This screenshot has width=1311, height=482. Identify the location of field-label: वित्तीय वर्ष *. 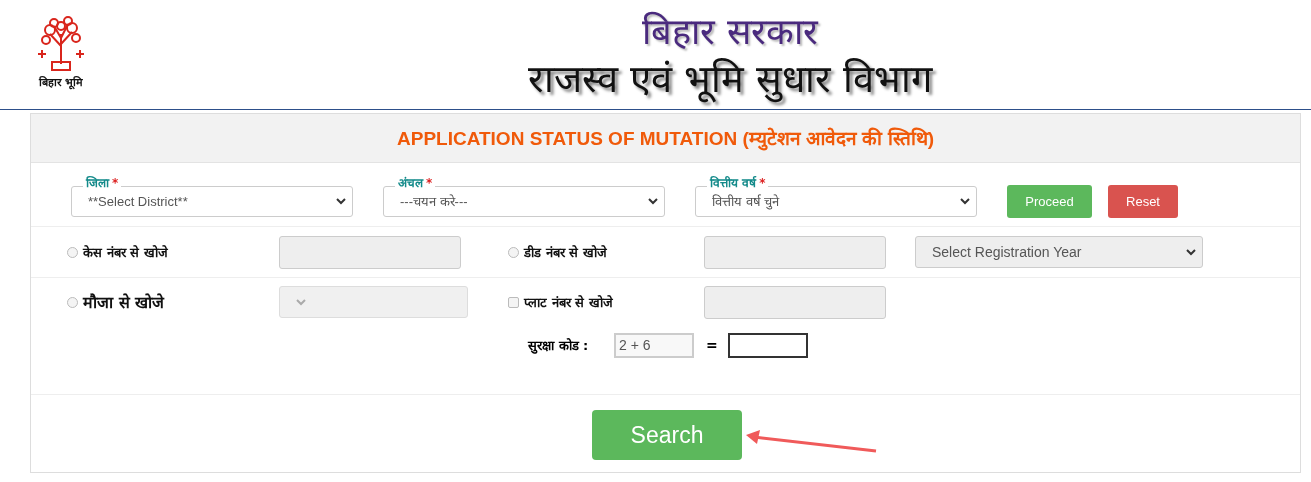
(738, 182).